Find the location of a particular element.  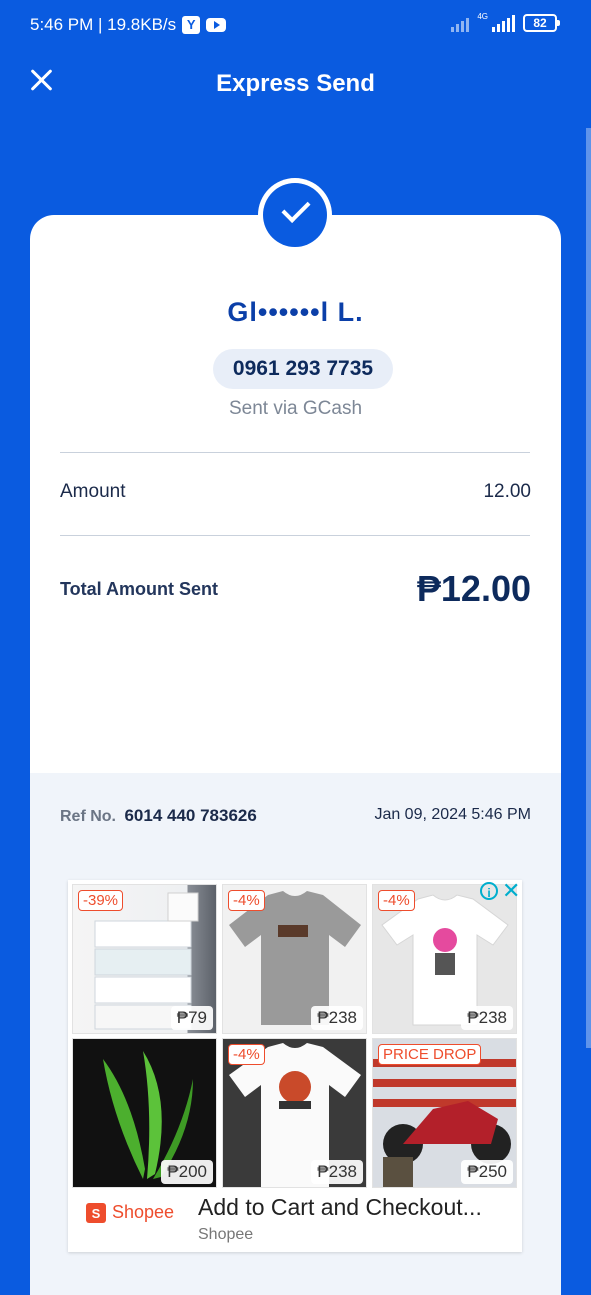

shopee-bag-icon: S is located at coordinates (96, 1212).